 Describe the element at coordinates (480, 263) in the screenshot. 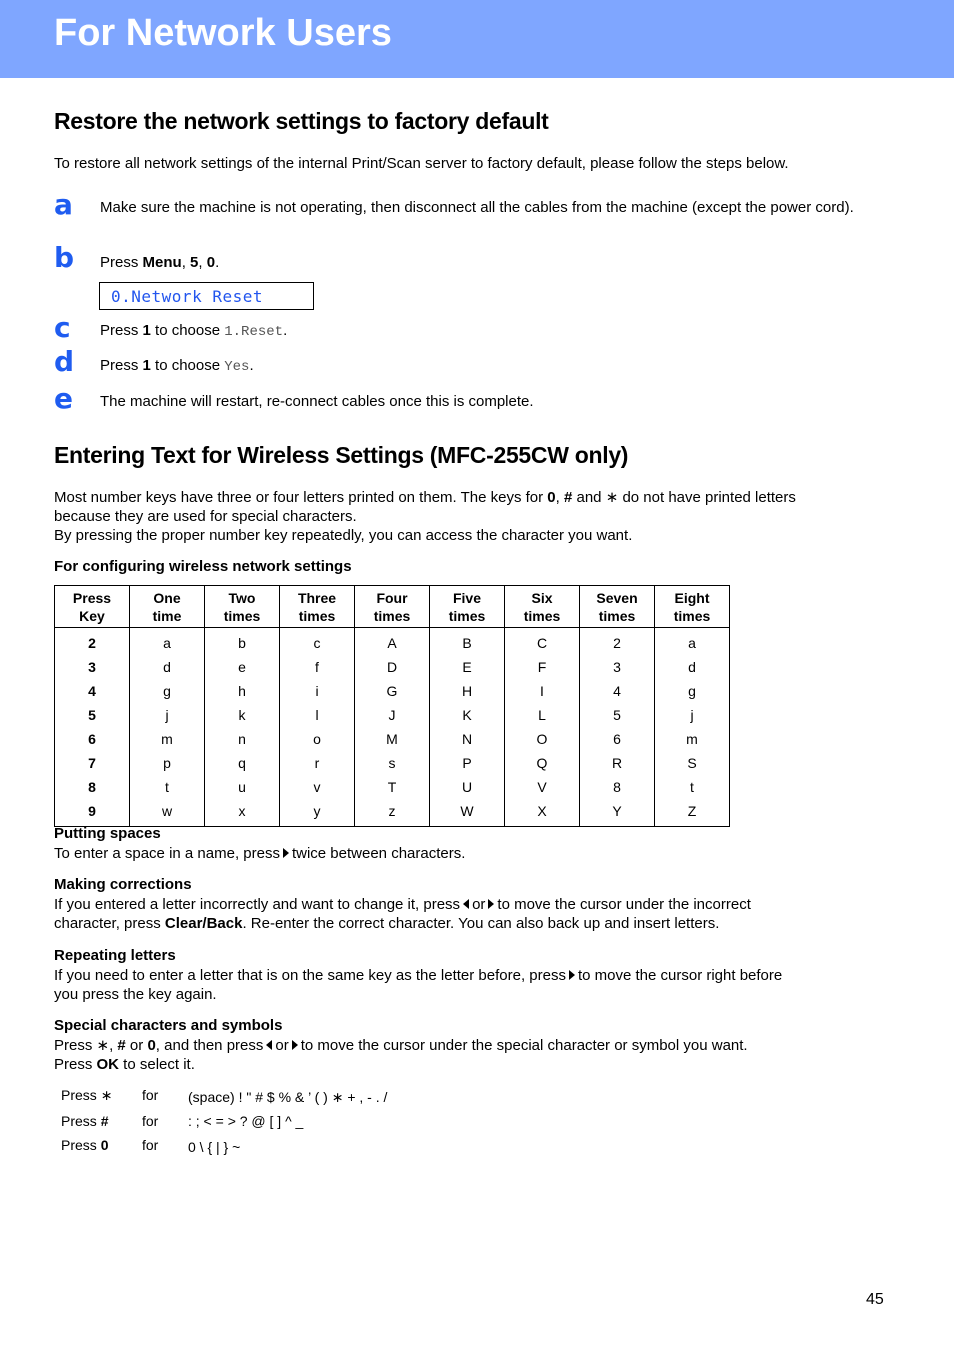

I see `step-b-text: Press Menu, 5, 0.` at that location.